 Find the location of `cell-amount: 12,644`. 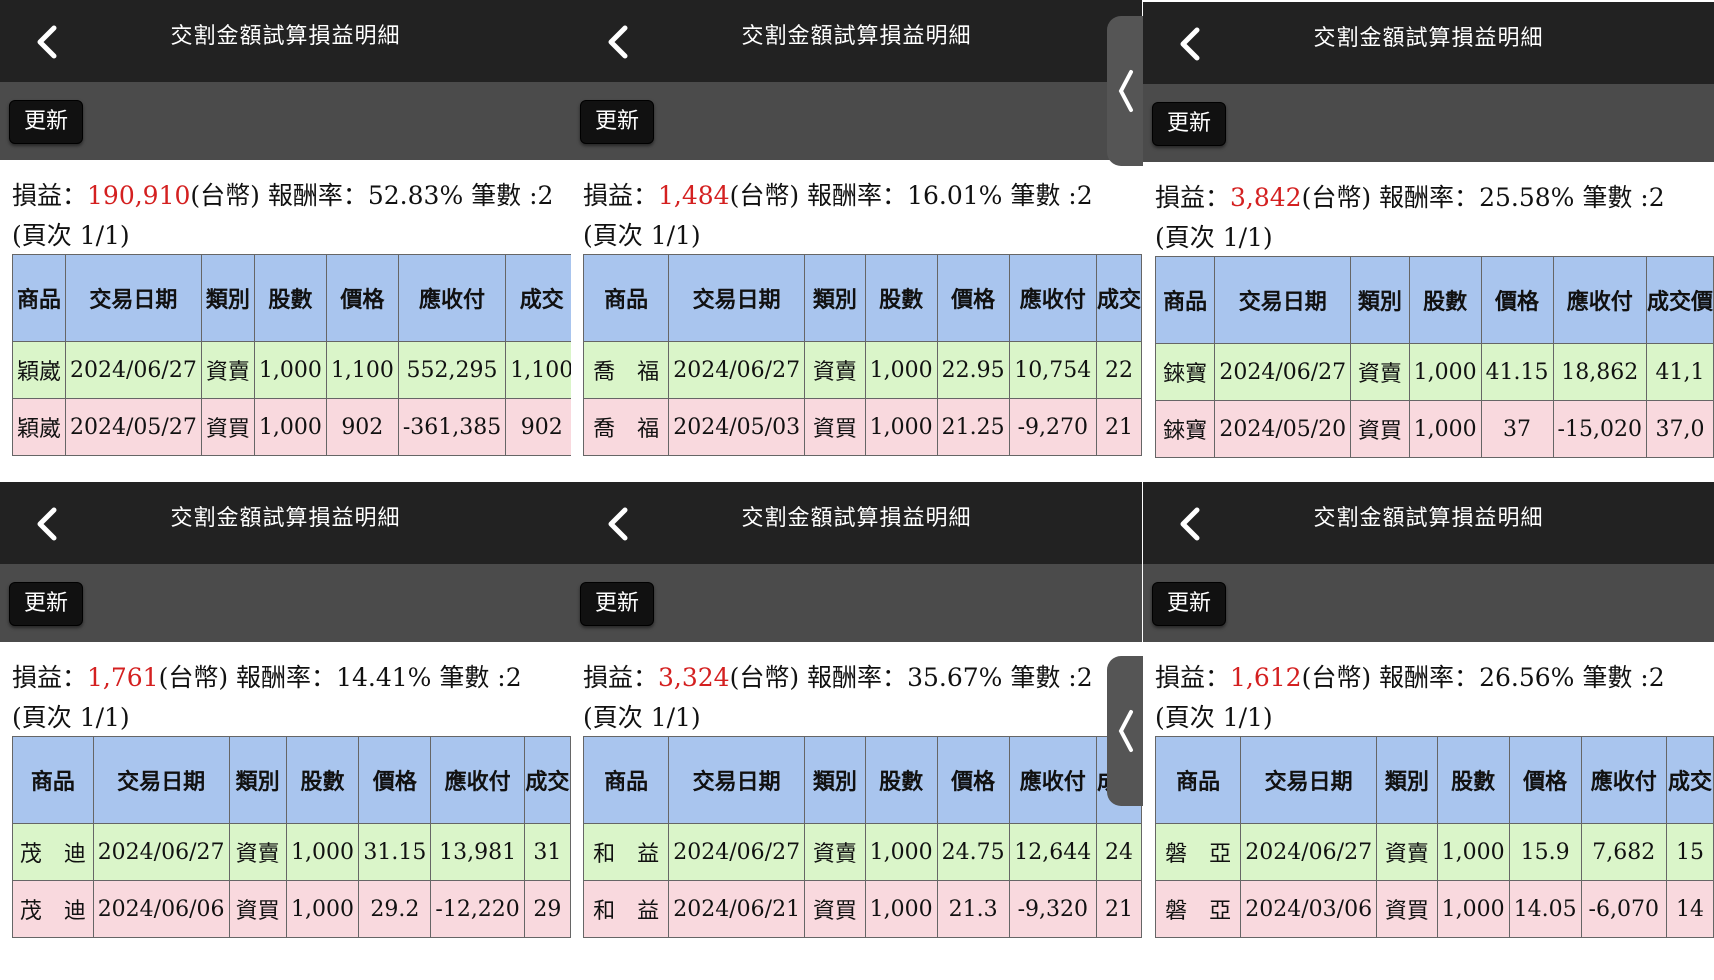

cell-amount: 12,644 is located at coordinates (1052, 852).